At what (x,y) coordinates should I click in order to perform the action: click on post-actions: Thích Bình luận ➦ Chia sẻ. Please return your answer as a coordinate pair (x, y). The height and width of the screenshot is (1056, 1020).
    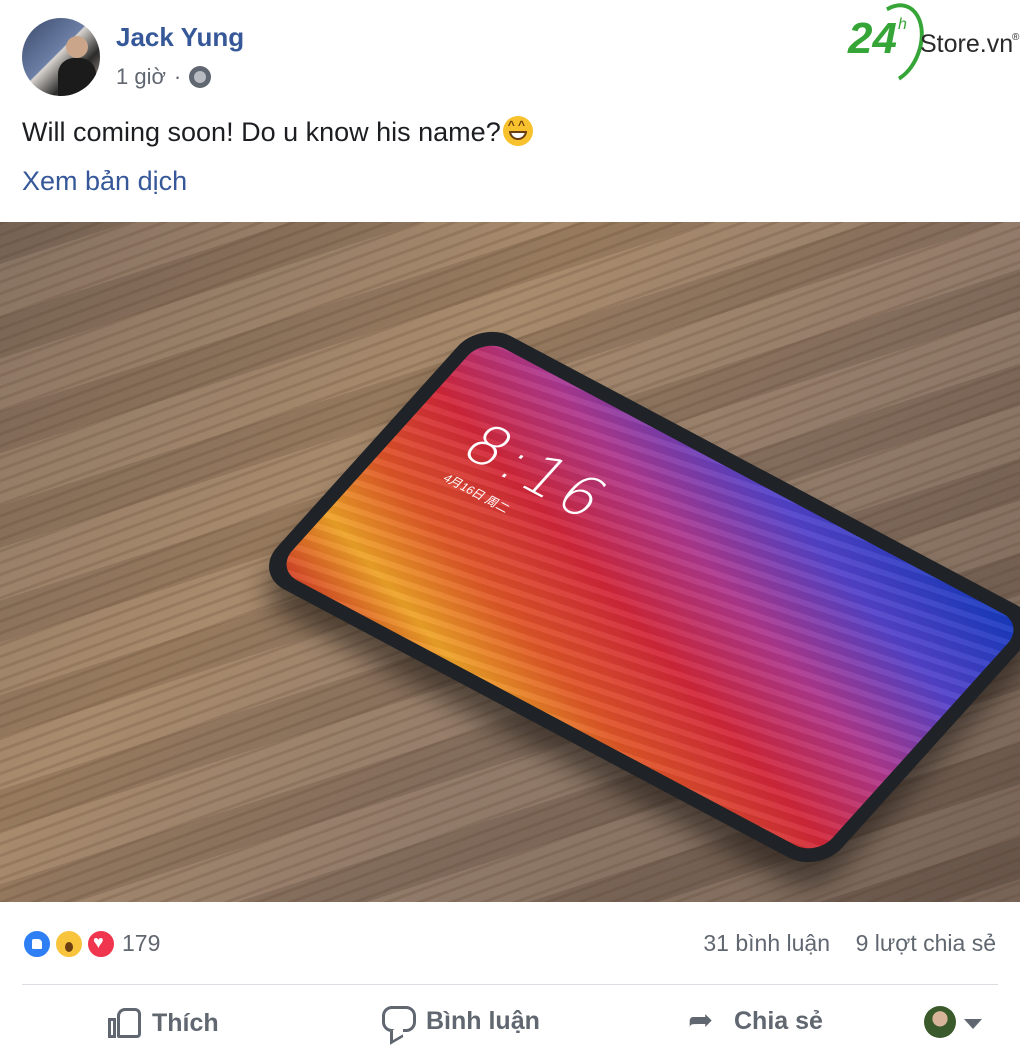
    Looking at the image, I should click on (510, 1021).